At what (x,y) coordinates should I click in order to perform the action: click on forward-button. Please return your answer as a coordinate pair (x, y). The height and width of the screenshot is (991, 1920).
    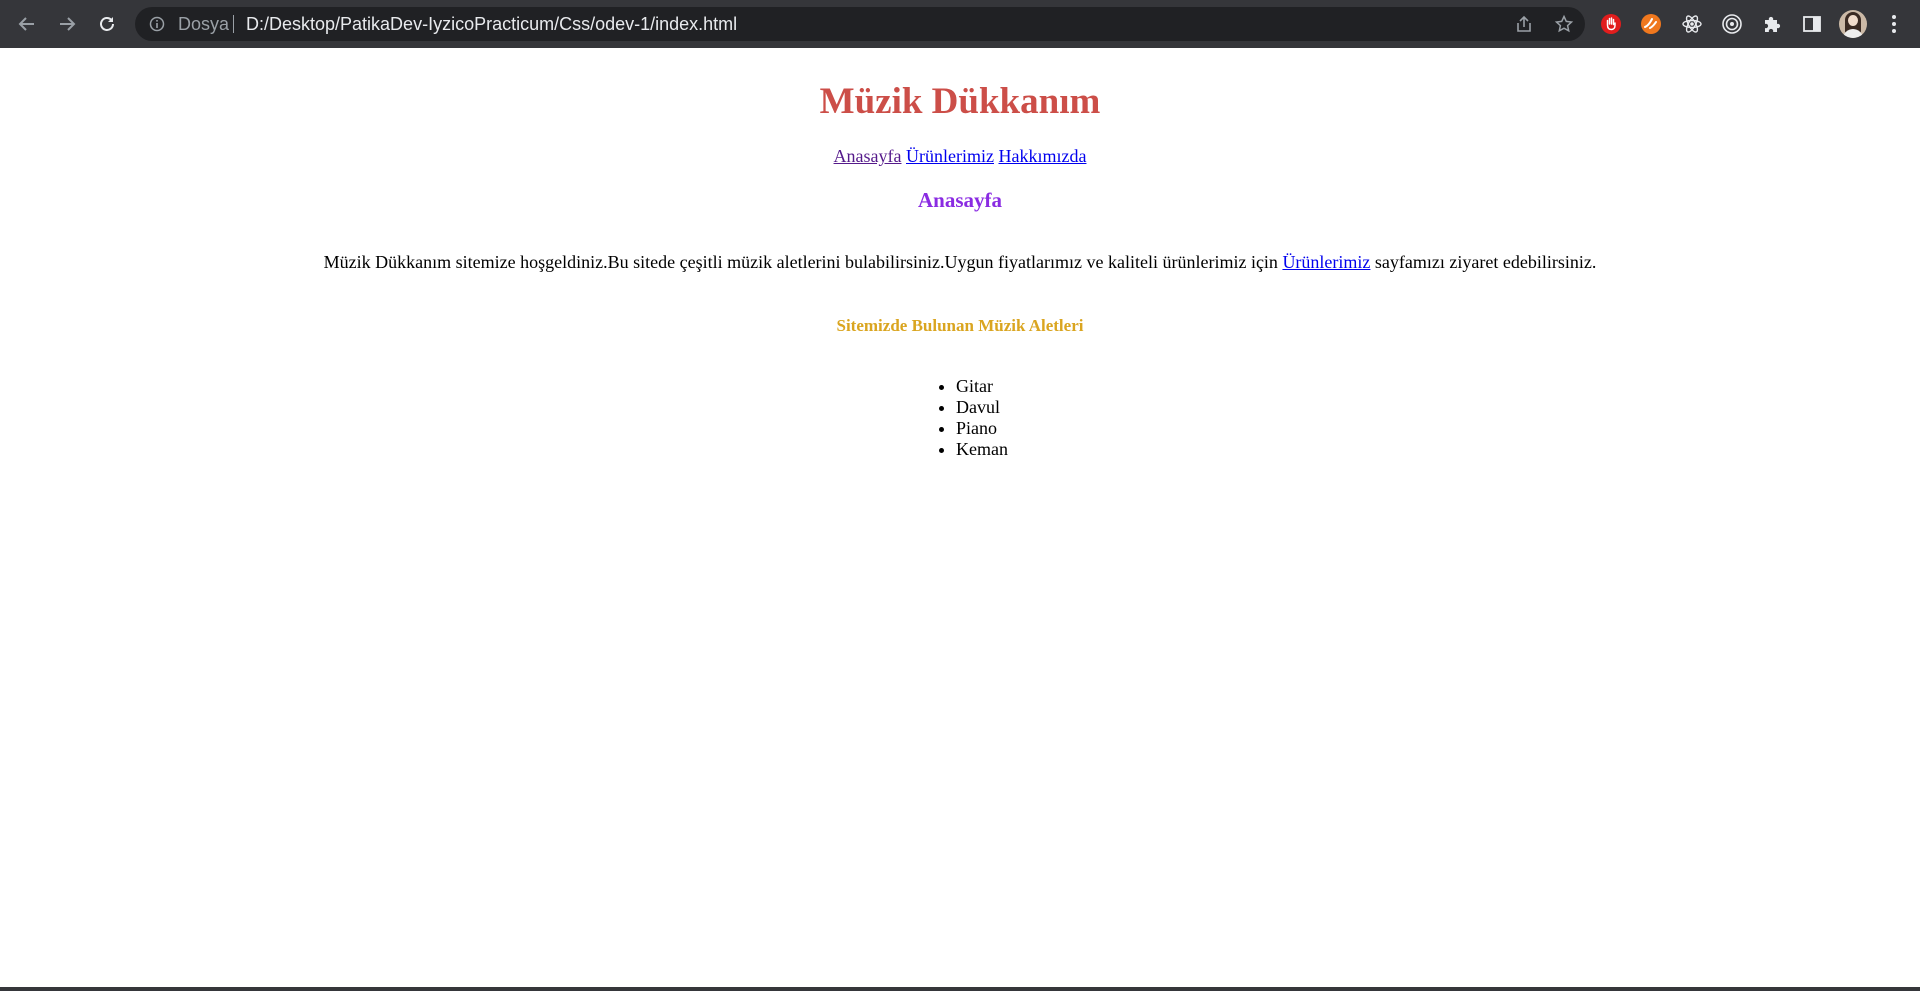
    Looking at the image, I should click on (67, 24).